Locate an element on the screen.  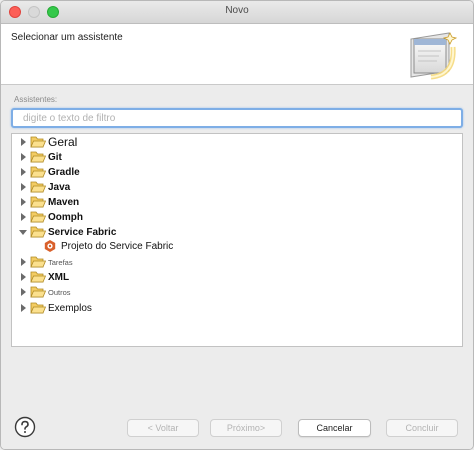
title-bar: Novo is located at coordinates (237, 12).